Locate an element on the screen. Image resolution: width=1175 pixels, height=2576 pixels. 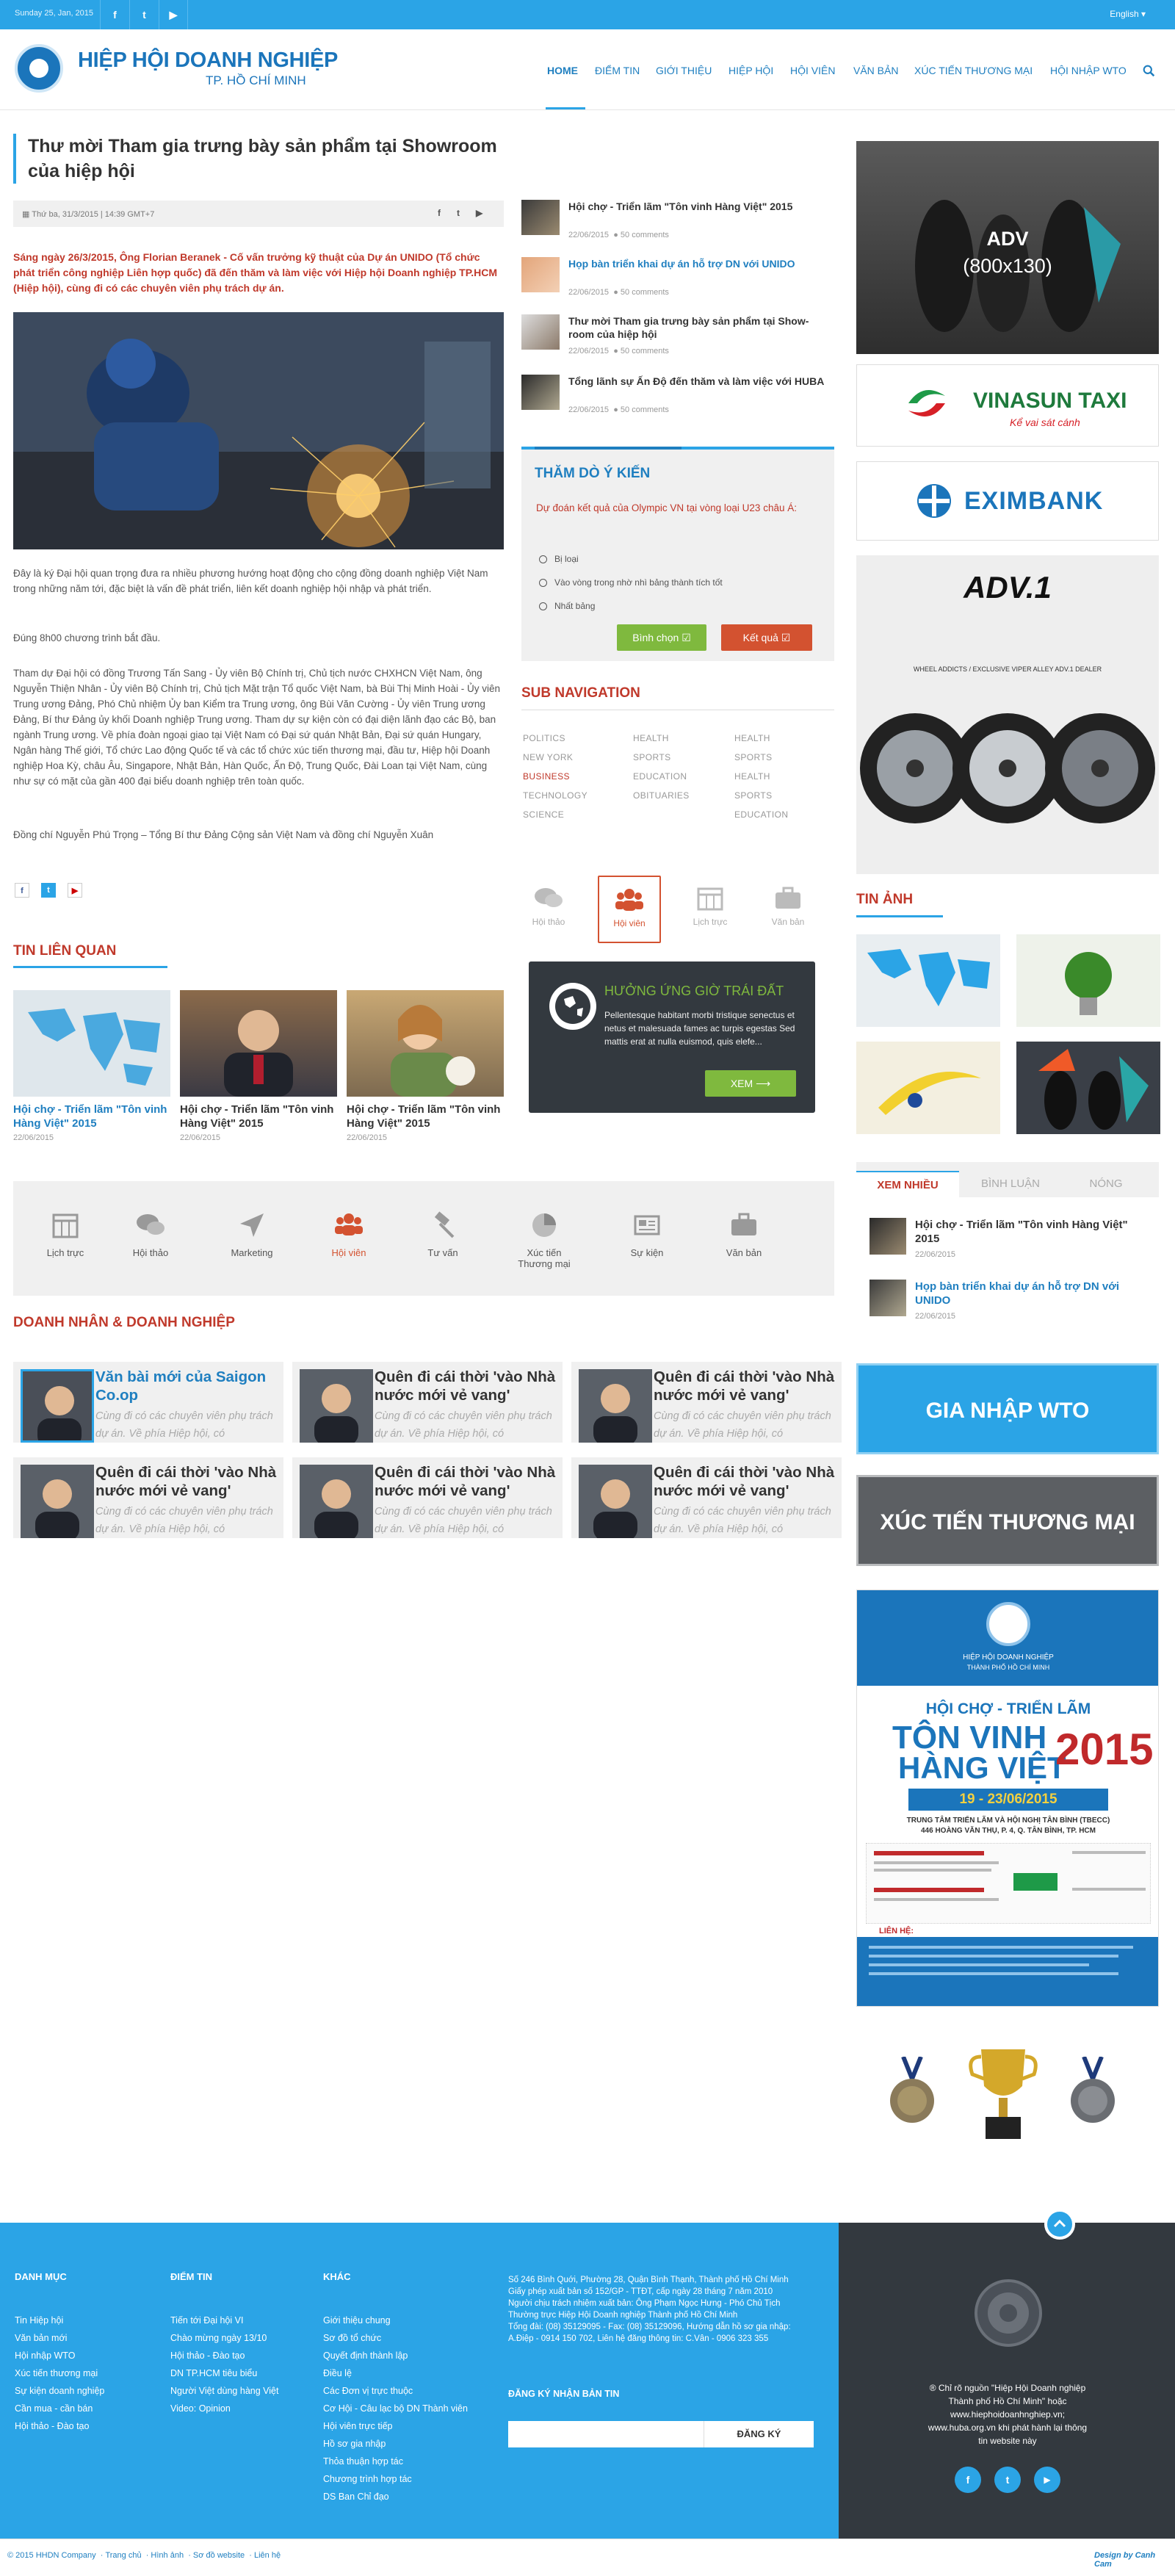
service-hoi-vien: Hội viên is located at coordinates (349, 1234).